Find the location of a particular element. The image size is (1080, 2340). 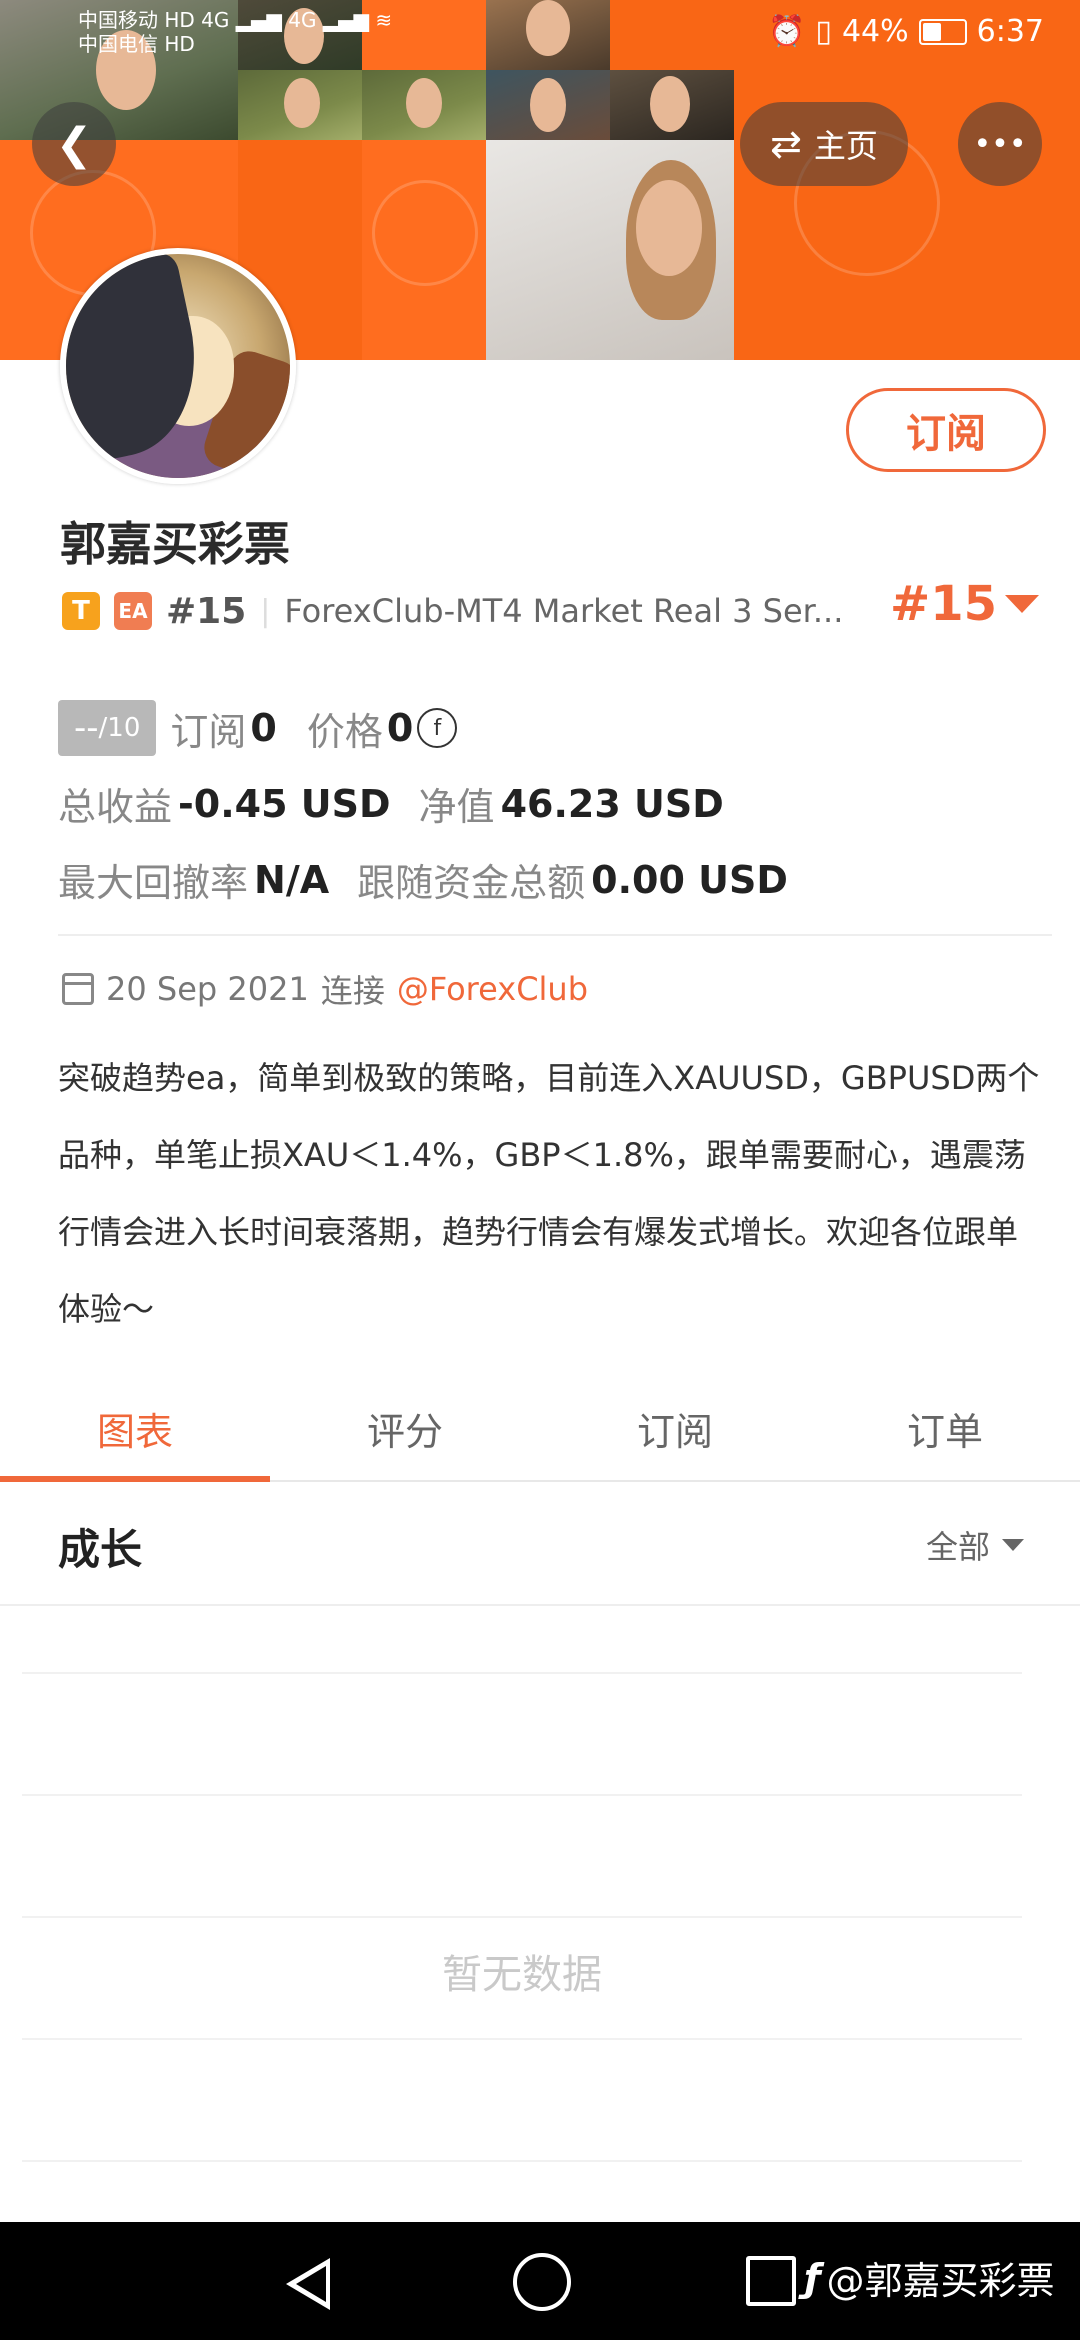

status-right: ⏰ ▯ 44% 6:37 is located at coordinates (906, 31).